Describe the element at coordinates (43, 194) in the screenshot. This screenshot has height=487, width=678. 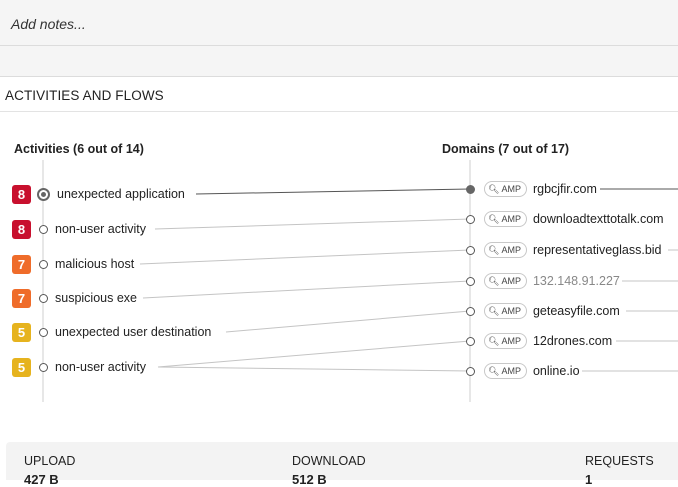
I see `selected-radio-icon` at that location.